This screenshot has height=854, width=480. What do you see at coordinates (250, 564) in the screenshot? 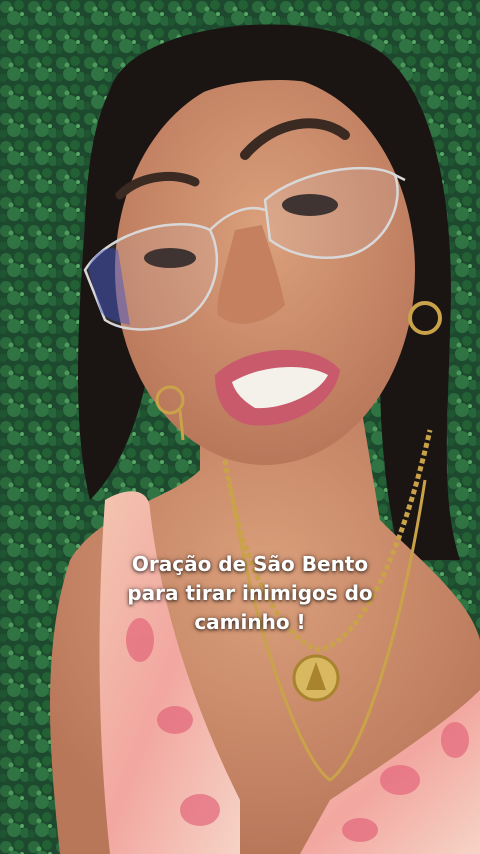
I see `caption-line: Oração de São Bento` at bounding box center [250, 564].